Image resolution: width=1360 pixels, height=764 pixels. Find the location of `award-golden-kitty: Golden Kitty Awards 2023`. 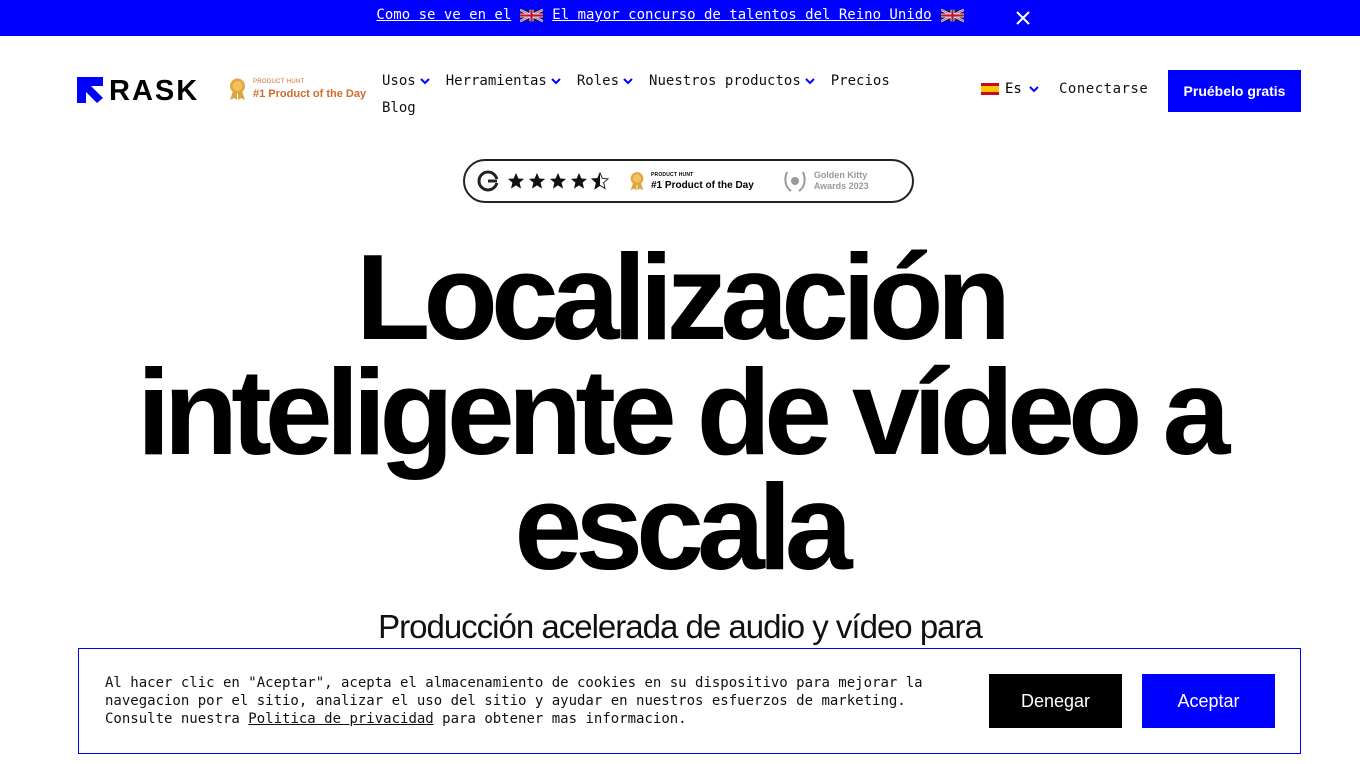

award-golden-kitty: Golden Kitty Awards 2023 is located at coordinates (825, 181).